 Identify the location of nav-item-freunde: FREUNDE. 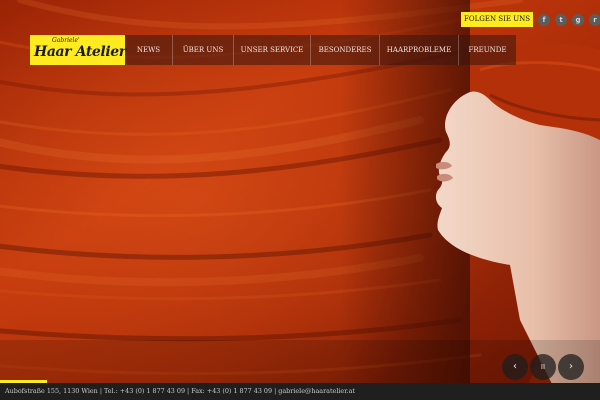
(487, 50).